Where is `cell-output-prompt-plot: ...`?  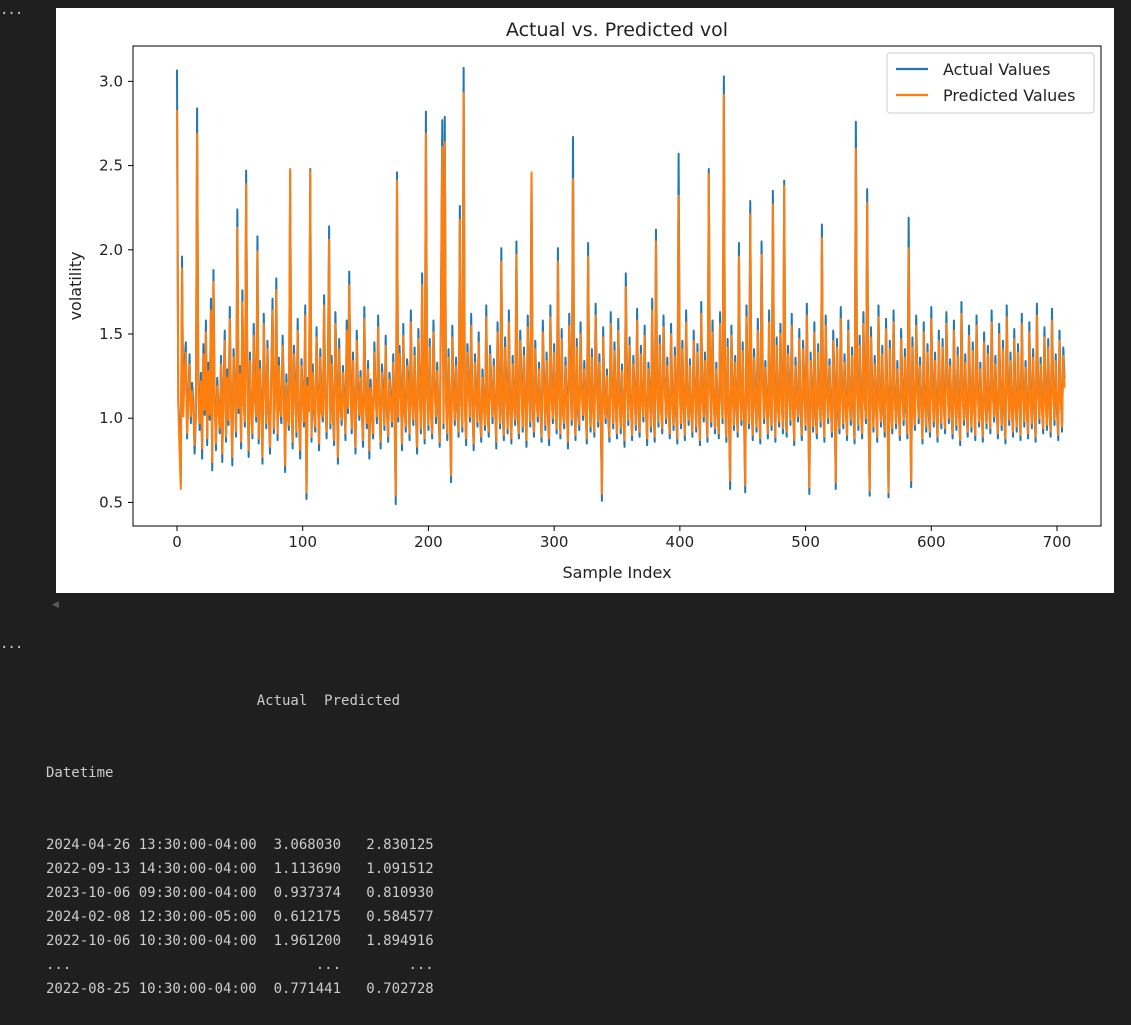 cell-output-prompt-plot: ... is located at coordinates (11, 10).